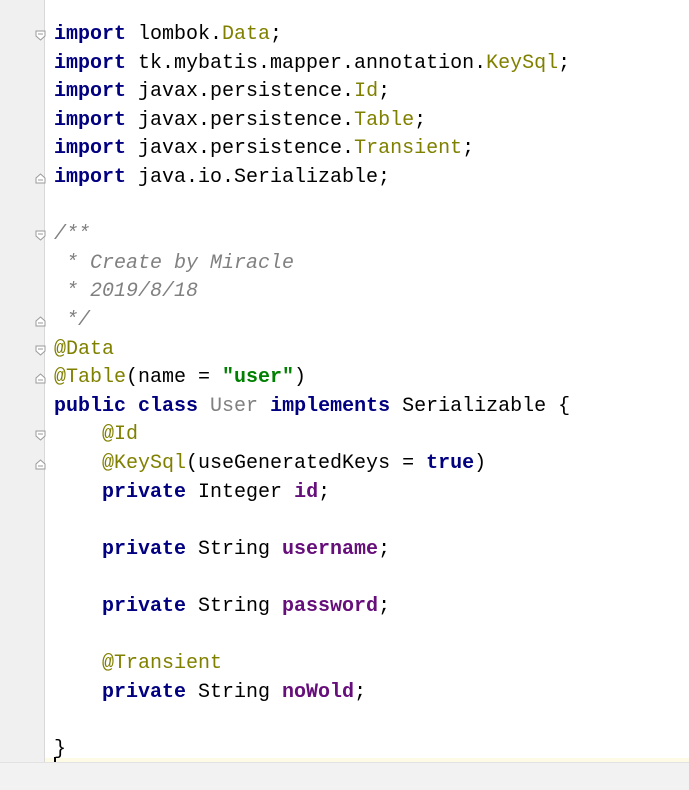 The width and height of the screenshot is (689, 790). I want to click on code-line: @Data, so click(312, 350).